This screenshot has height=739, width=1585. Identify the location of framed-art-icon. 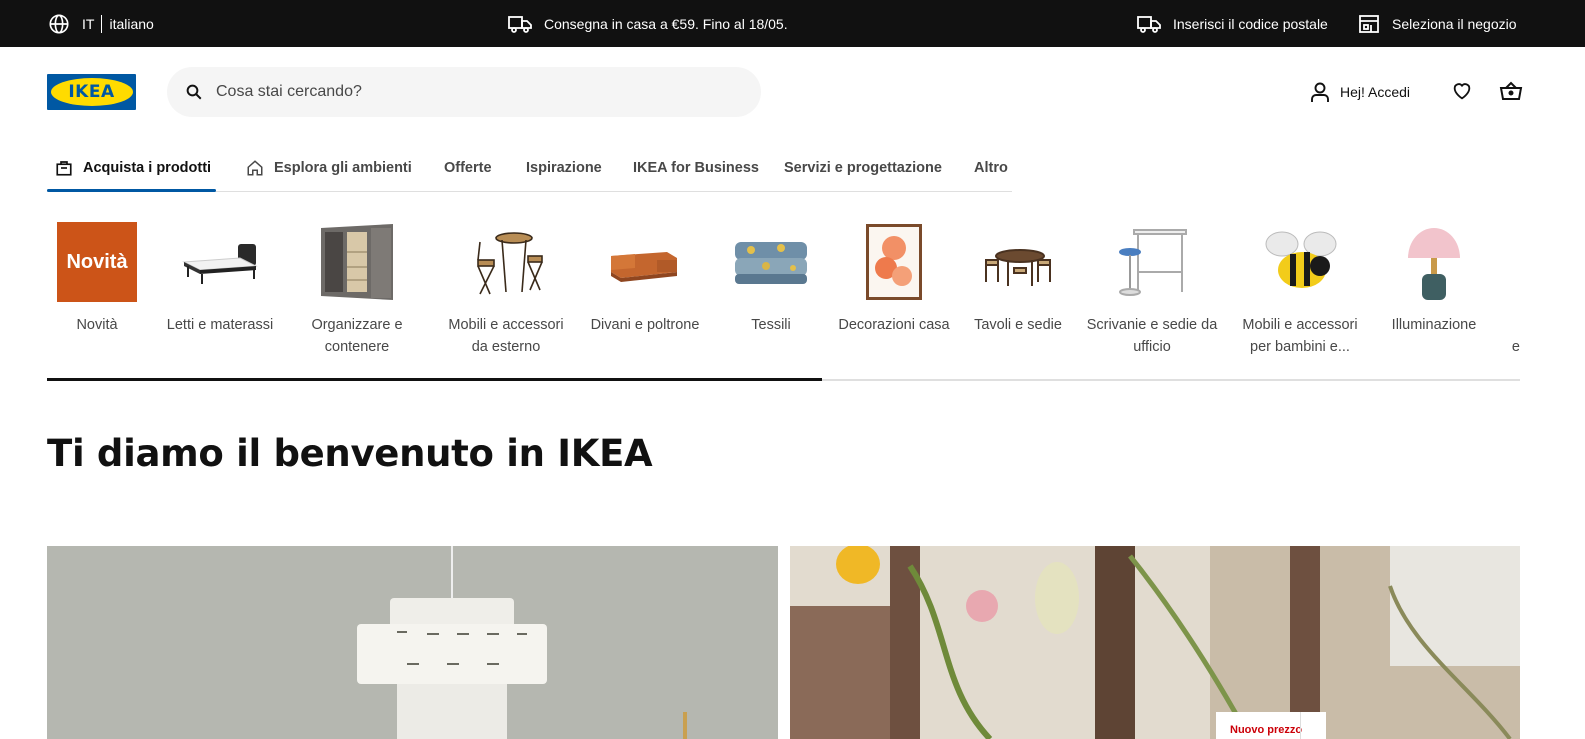
(894, 262).